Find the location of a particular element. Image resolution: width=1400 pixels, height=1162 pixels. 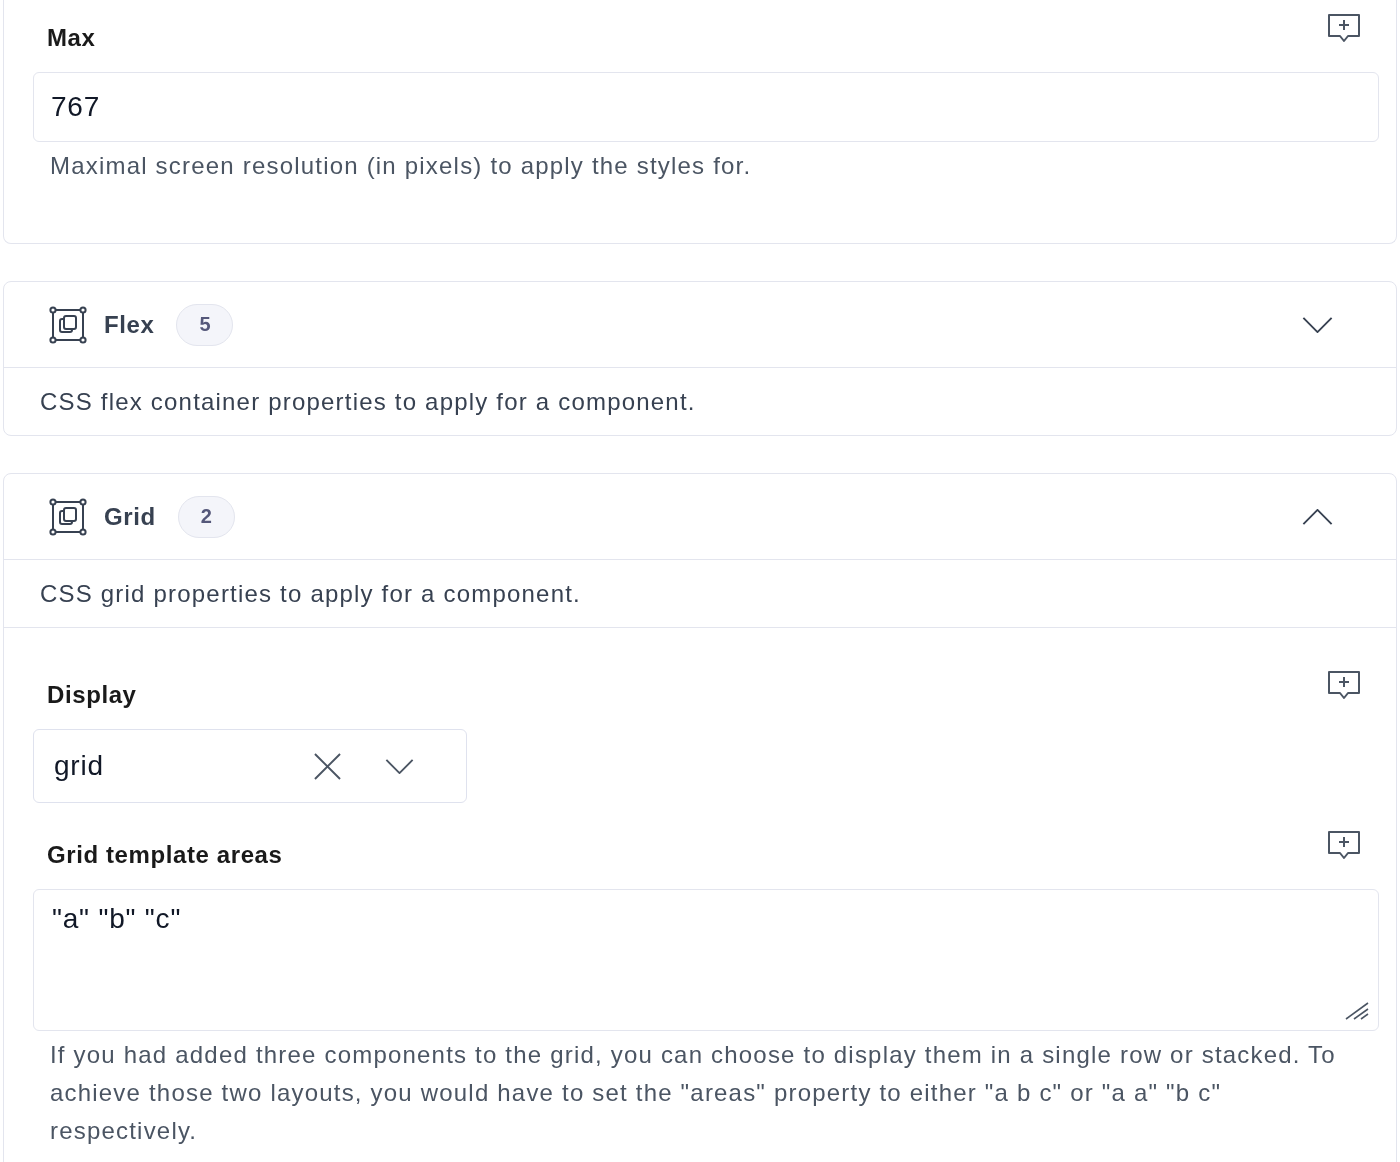

count-badge: 2 is located at coordinates (206, 516).